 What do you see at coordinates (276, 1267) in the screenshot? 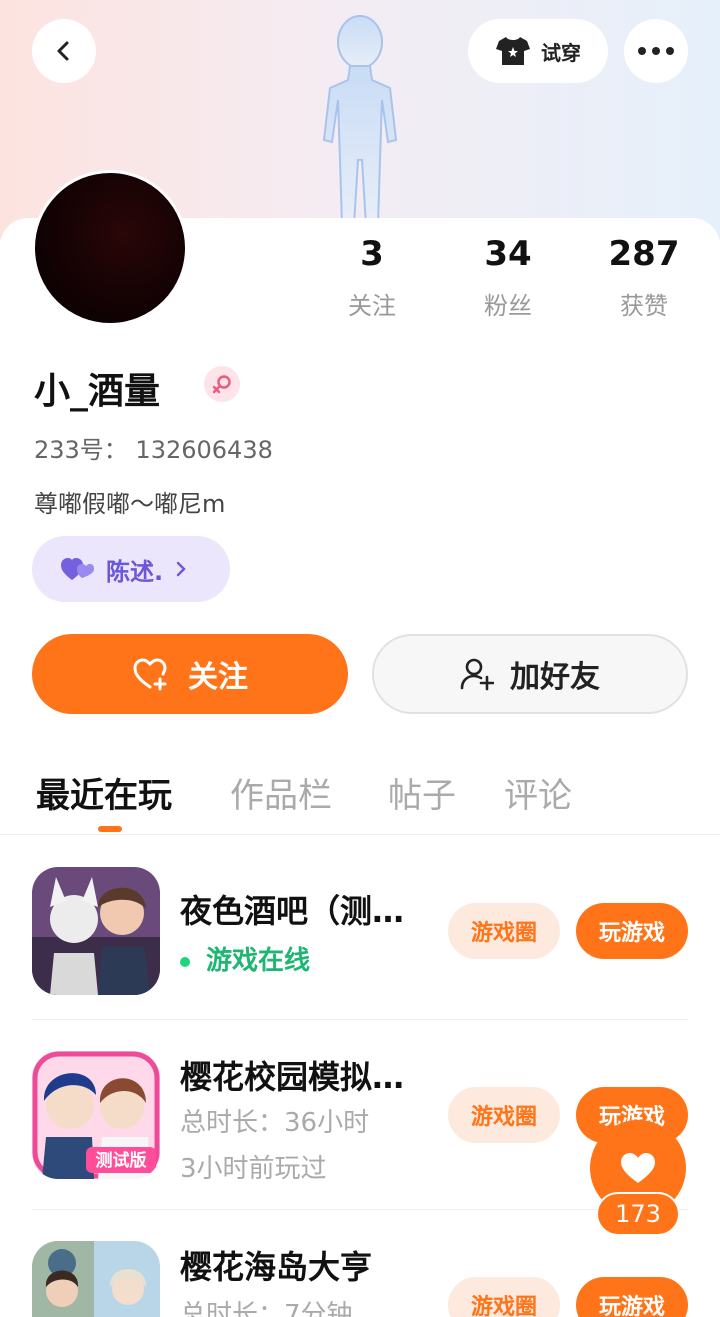
I see `game-title: 樱花海岛大亨` at bounding box center [276, 1267].